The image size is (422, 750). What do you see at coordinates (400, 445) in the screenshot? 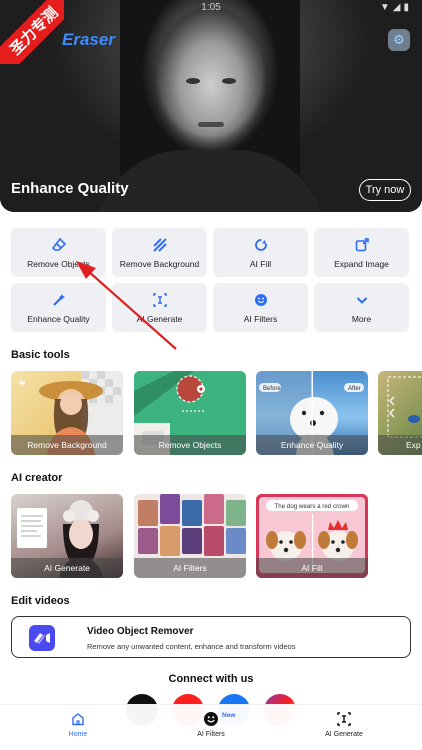
I see `card-caption: Exp` at bounding box center [400, 445].